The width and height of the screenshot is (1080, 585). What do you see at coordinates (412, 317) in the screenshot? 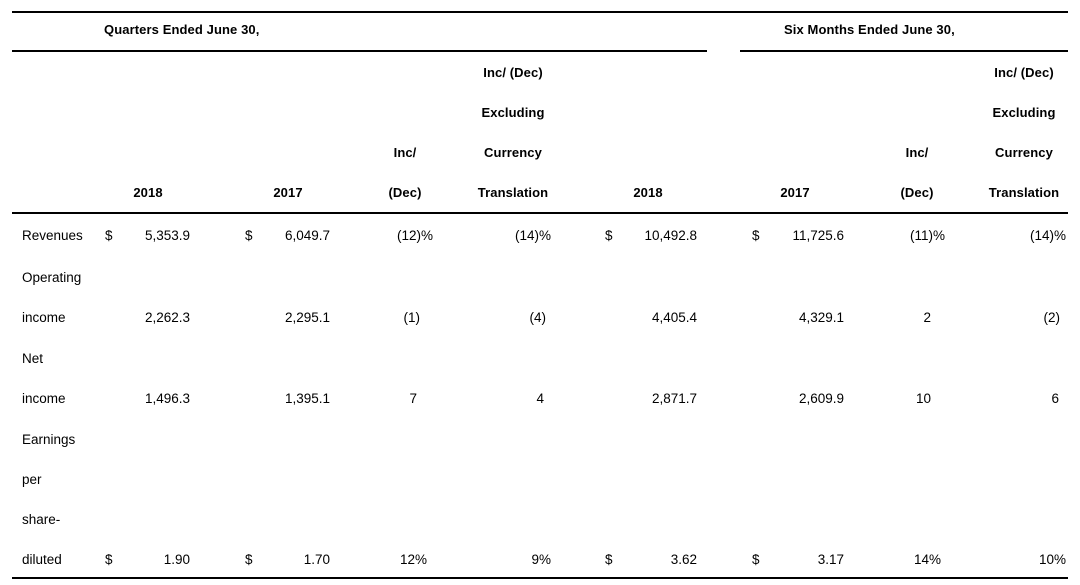
I see `cell-q-incdec: (1)` at bounding box center [412, 317].